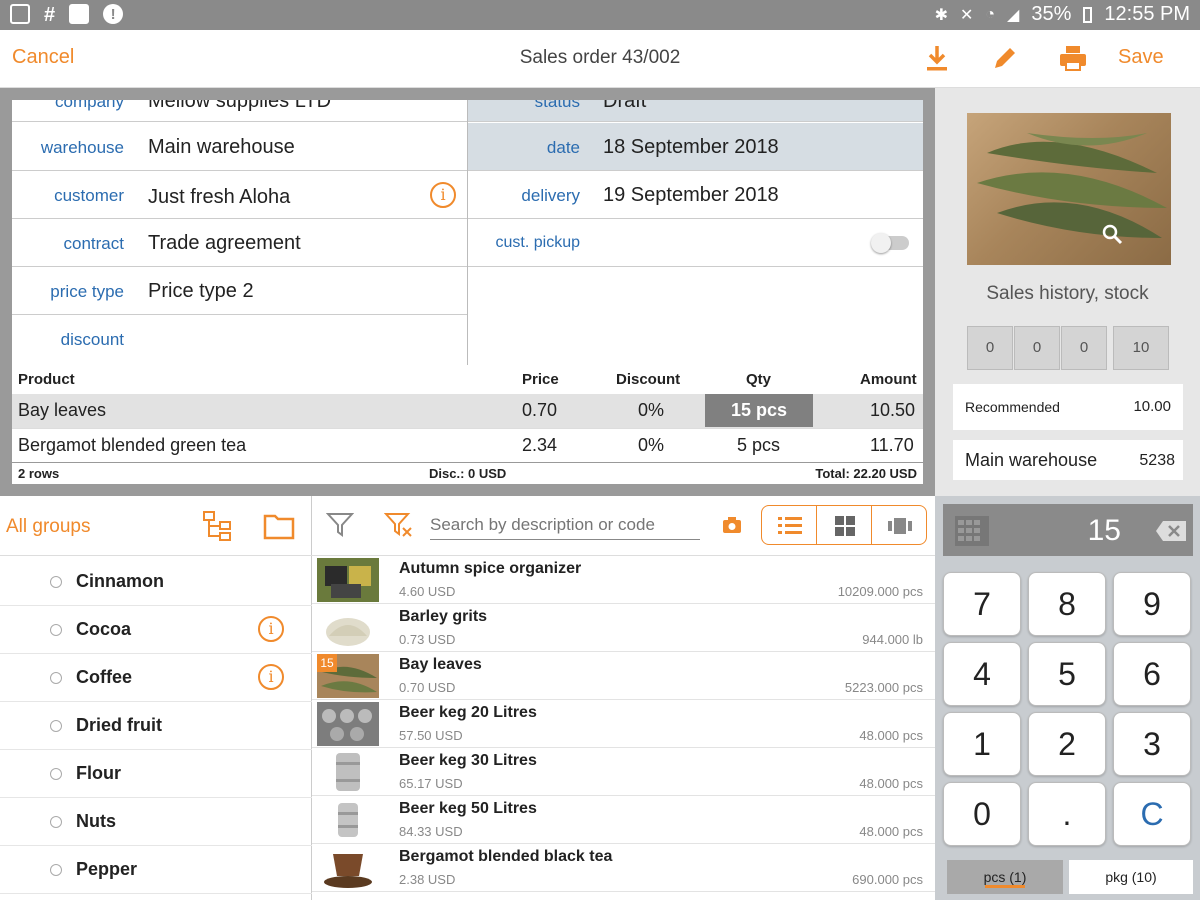  Describe the element at coordinates (431, 735) in the screenshot. I see `product-price: 57.50 USD` at that location.